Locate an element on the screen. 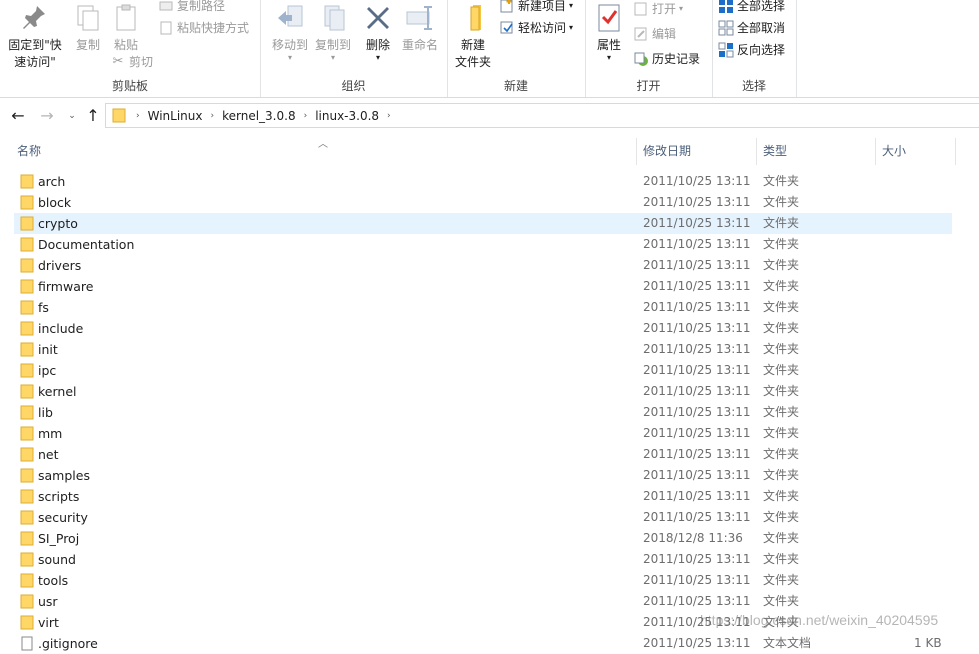 Image resolution: width=979 pixels, height=654 pixels. copy-to-label: 复制到 is located at coordinates (332, 45).